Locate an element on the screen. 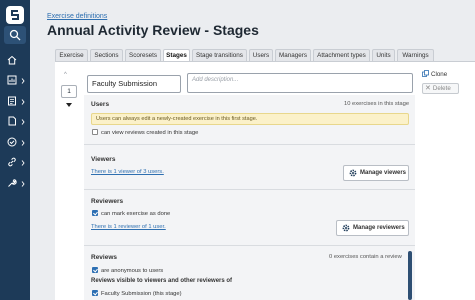 This screenshot has width=475, height=300. move-down-icon is located at coordinates (69, 105).